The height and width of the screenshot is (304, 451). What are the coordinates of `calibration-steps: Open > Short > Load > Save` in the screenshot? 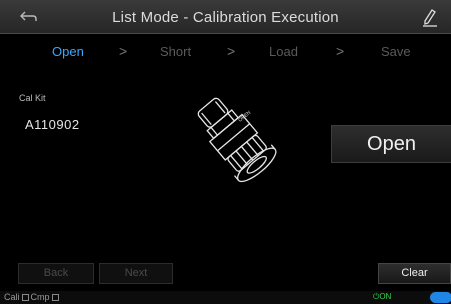 It's located at (225, 52).